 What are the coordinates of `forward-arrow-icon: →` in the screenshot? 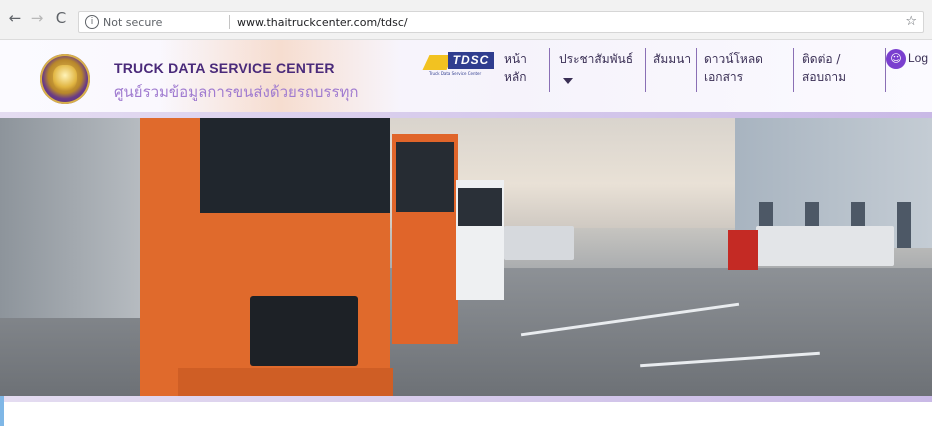 It's located at (37, 18).